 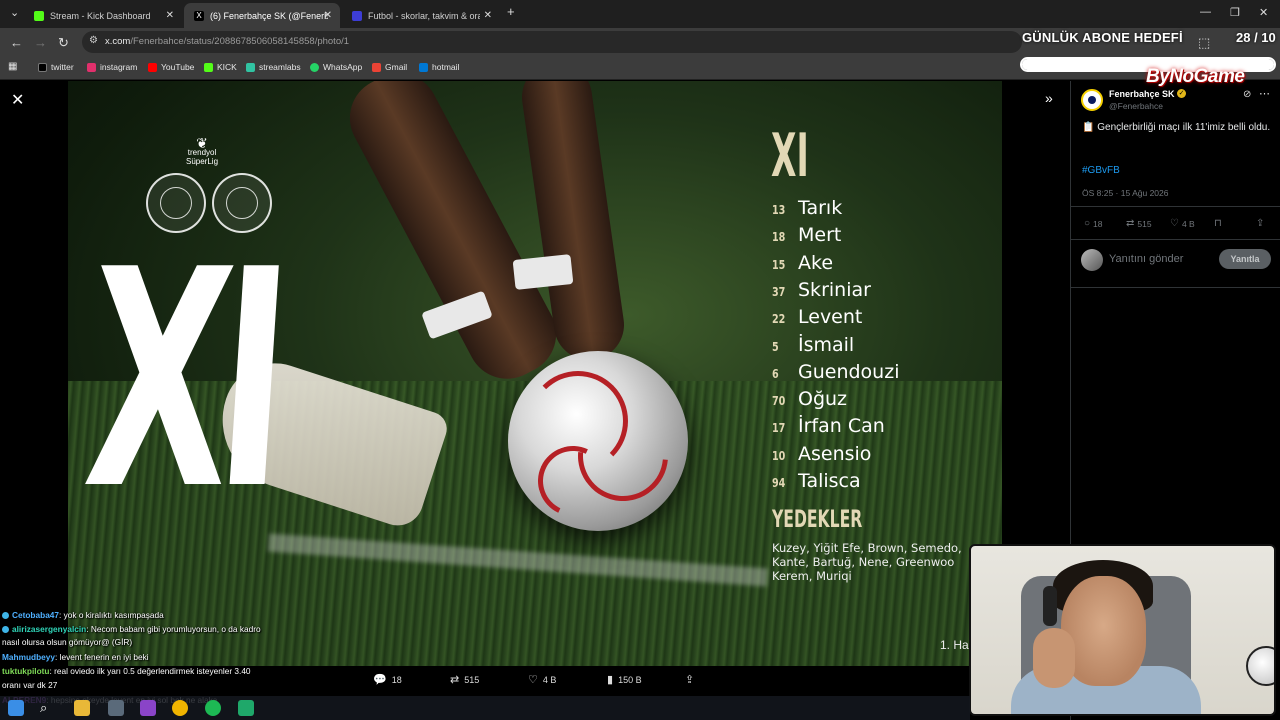 What do you see at coordinates (1263, 12) in the screenshot?
I see `window-close-icon: ✕` at bounding box center [1263, 12].